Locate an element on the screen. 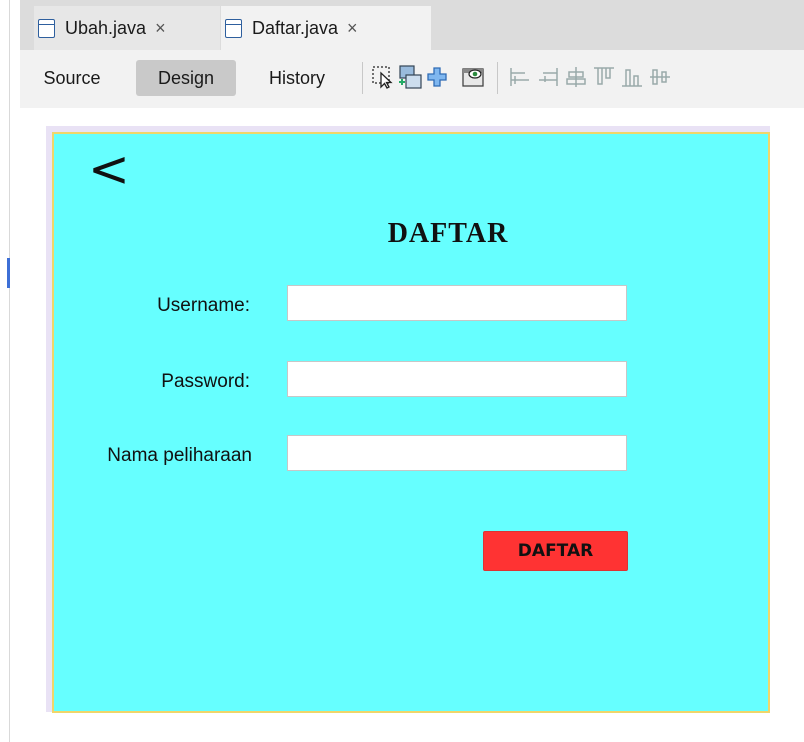 This screenshot has width=804, height=742. tab-ubah-java: Ubah.java × is located at coordinates (127, 28).